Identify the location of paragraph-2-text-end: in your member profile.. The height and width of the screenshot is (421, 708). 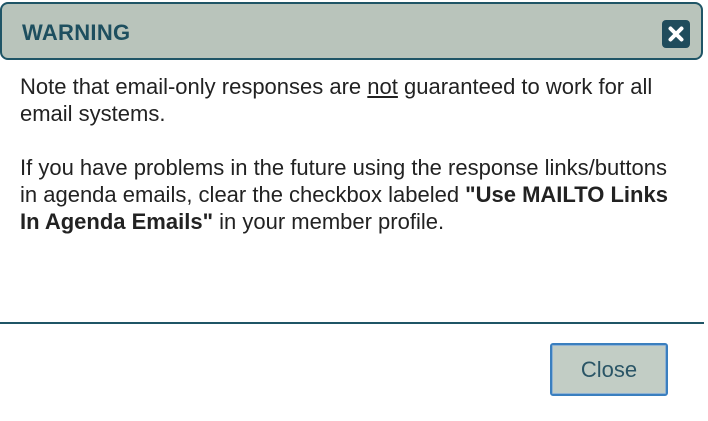
(329, 221).